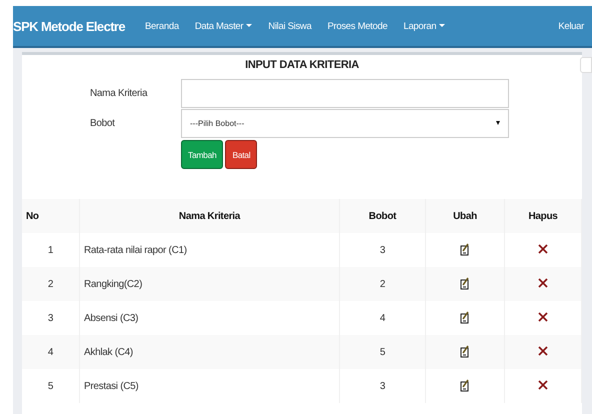  I want to click on table-cell: Rangking(C2), so click(210, 284).